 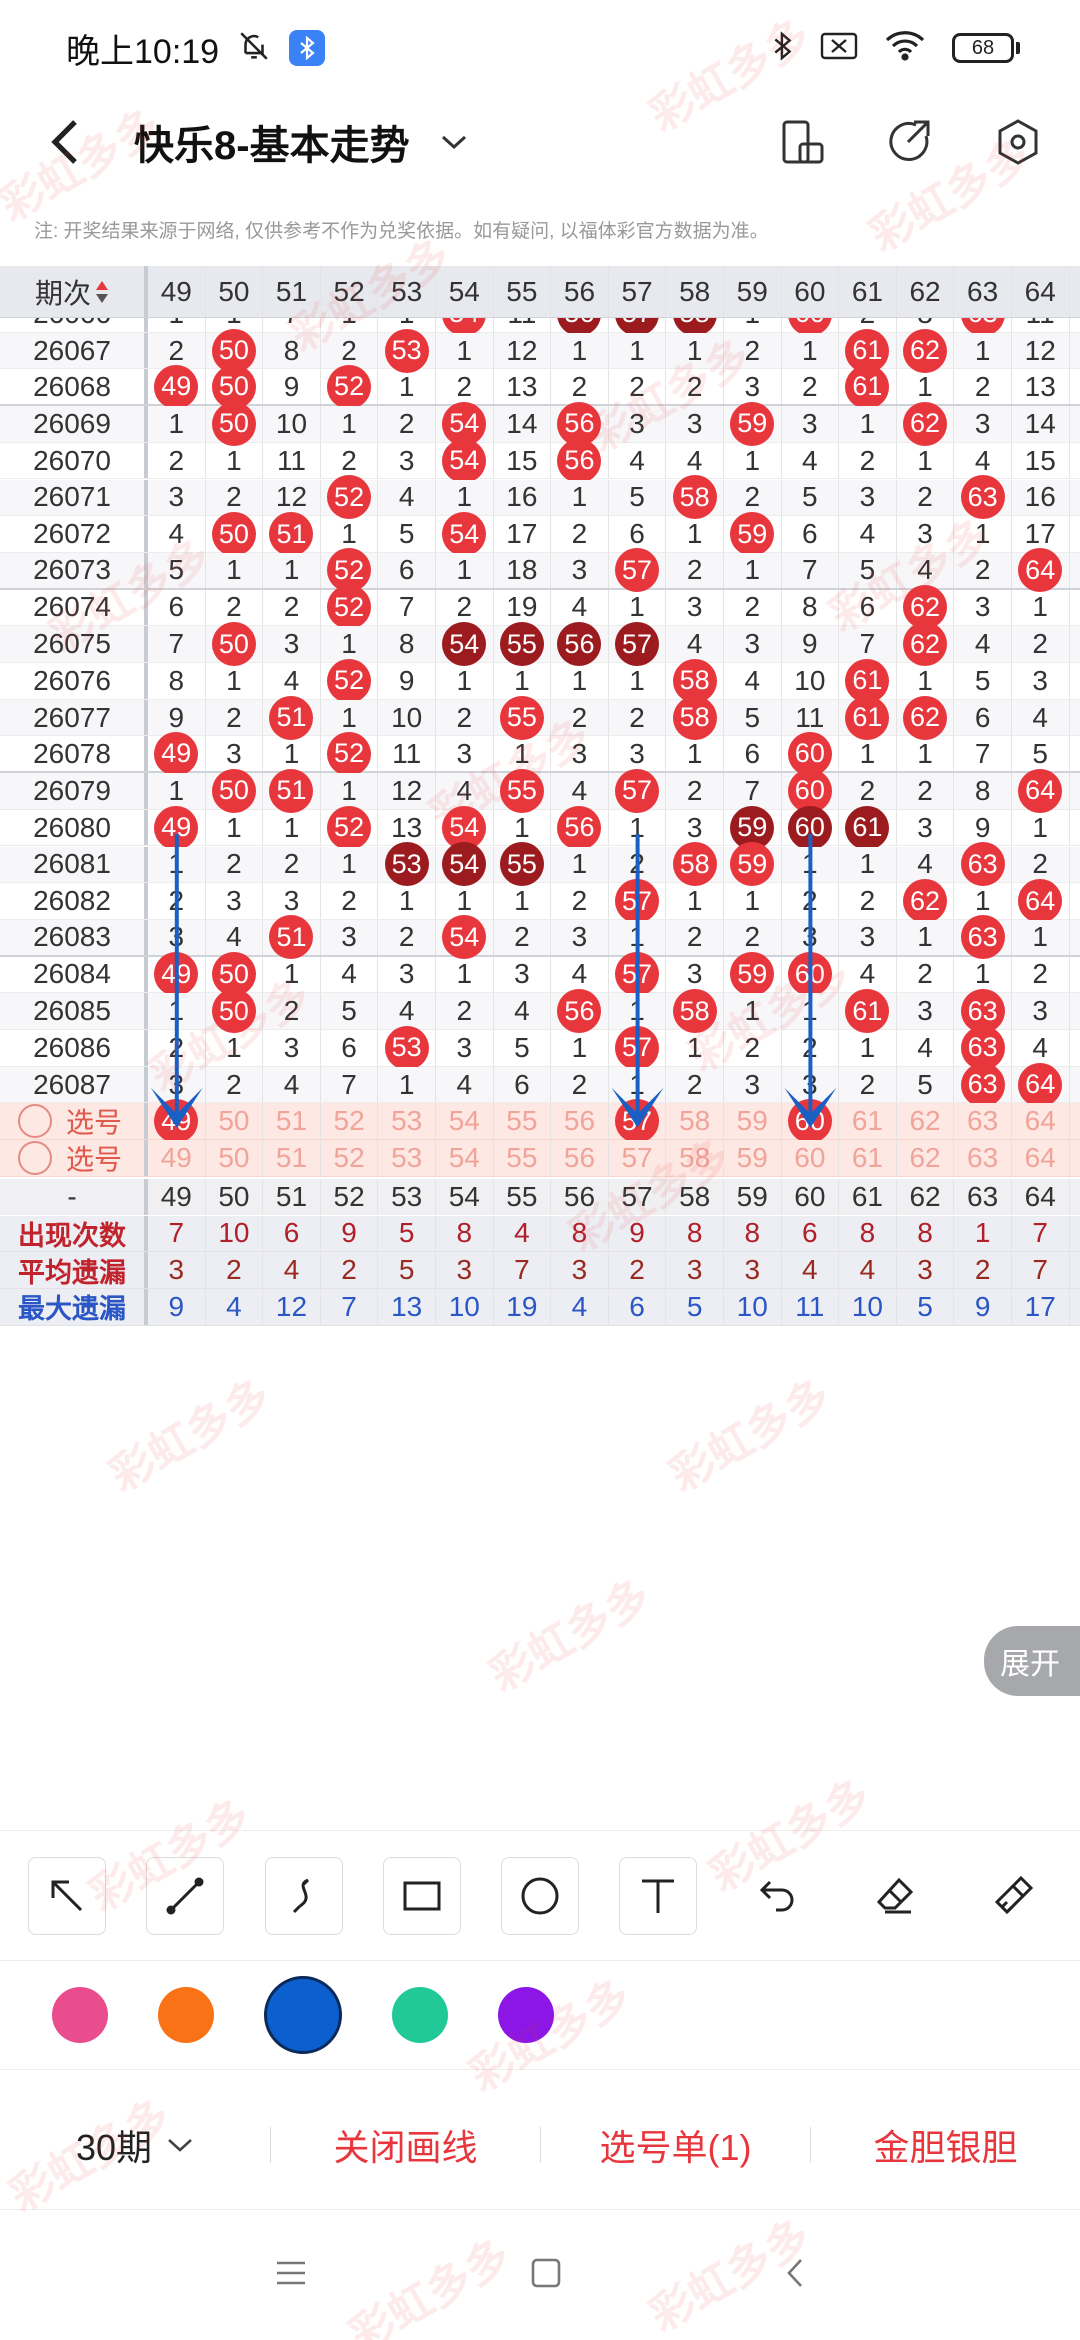 What do you see at coordinates (291, 2272) in the screenshot?
I see `menu-icon` at bounding box center [291, 2272].